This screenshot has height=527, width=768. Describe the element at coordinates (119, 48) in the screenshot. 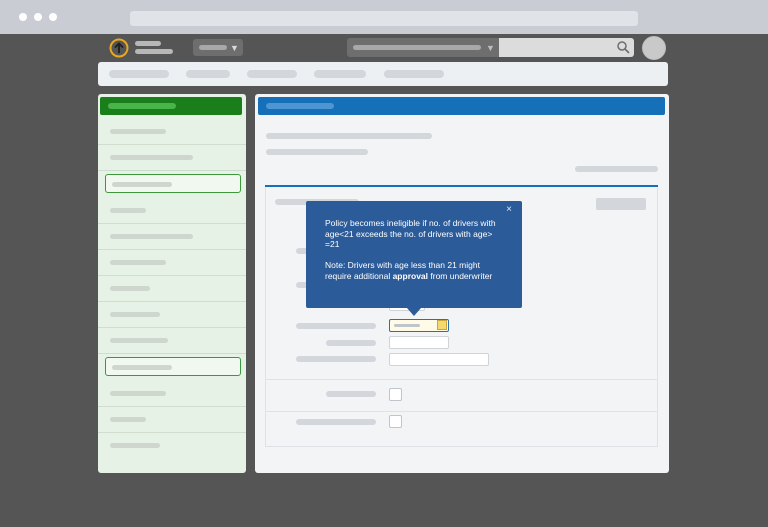

I see `circle-arrow-up-icon` at that location.